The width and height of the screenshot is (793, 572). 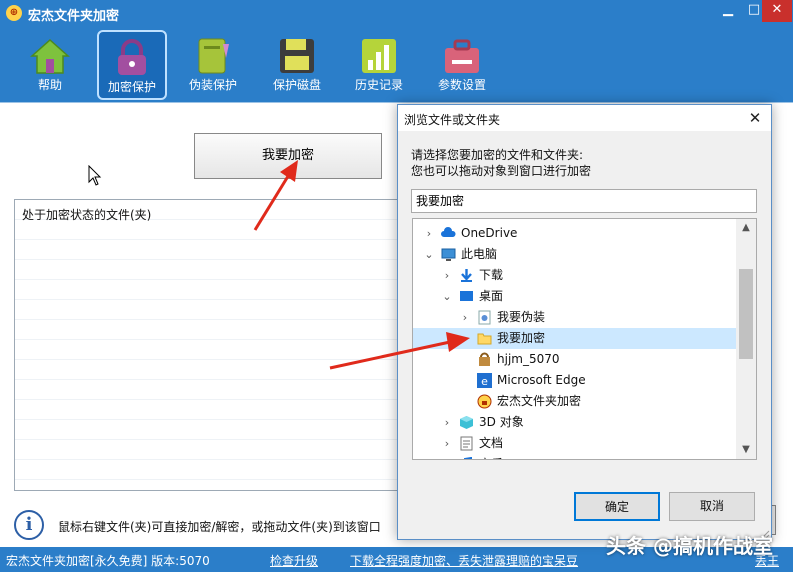 I want to click on mouse-cursor-icon, so click(x=95, y=175).